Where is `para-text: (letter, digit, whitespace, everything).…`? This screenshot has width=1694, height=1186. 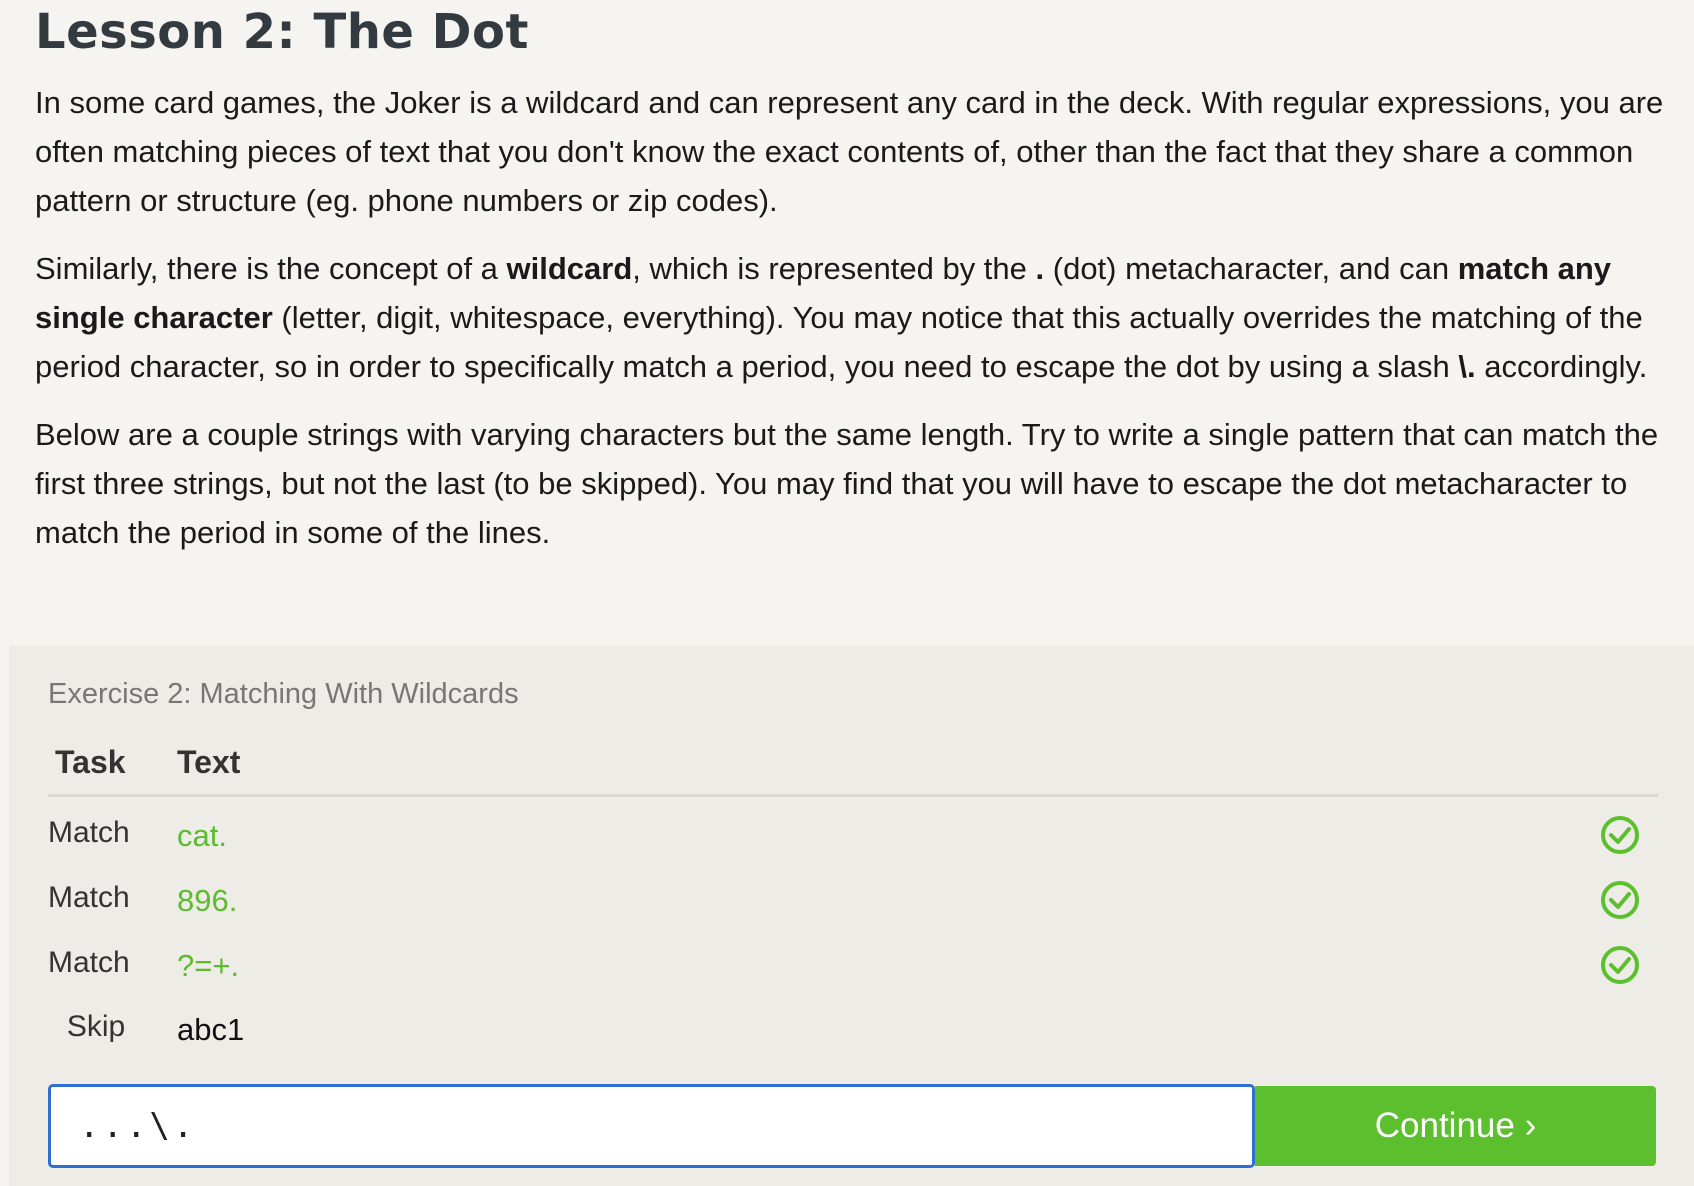 para-text: (letter, digit, whitespace, everything).… is located at coordinates (839, 342).